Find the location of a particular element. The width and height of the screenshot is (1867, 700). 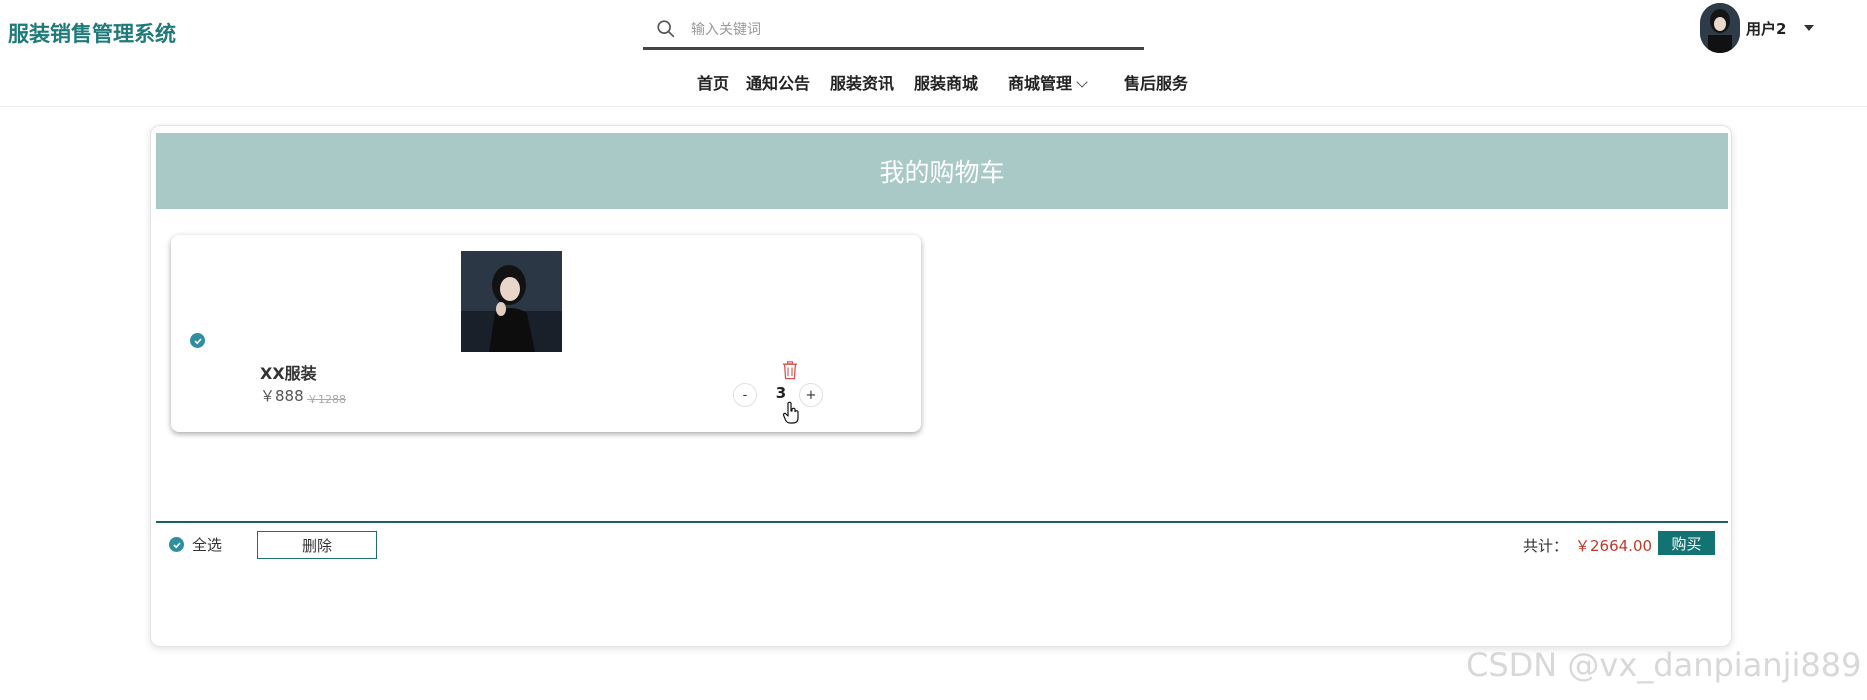

select-all-label: 全选 is located at coordinates (207, 545).